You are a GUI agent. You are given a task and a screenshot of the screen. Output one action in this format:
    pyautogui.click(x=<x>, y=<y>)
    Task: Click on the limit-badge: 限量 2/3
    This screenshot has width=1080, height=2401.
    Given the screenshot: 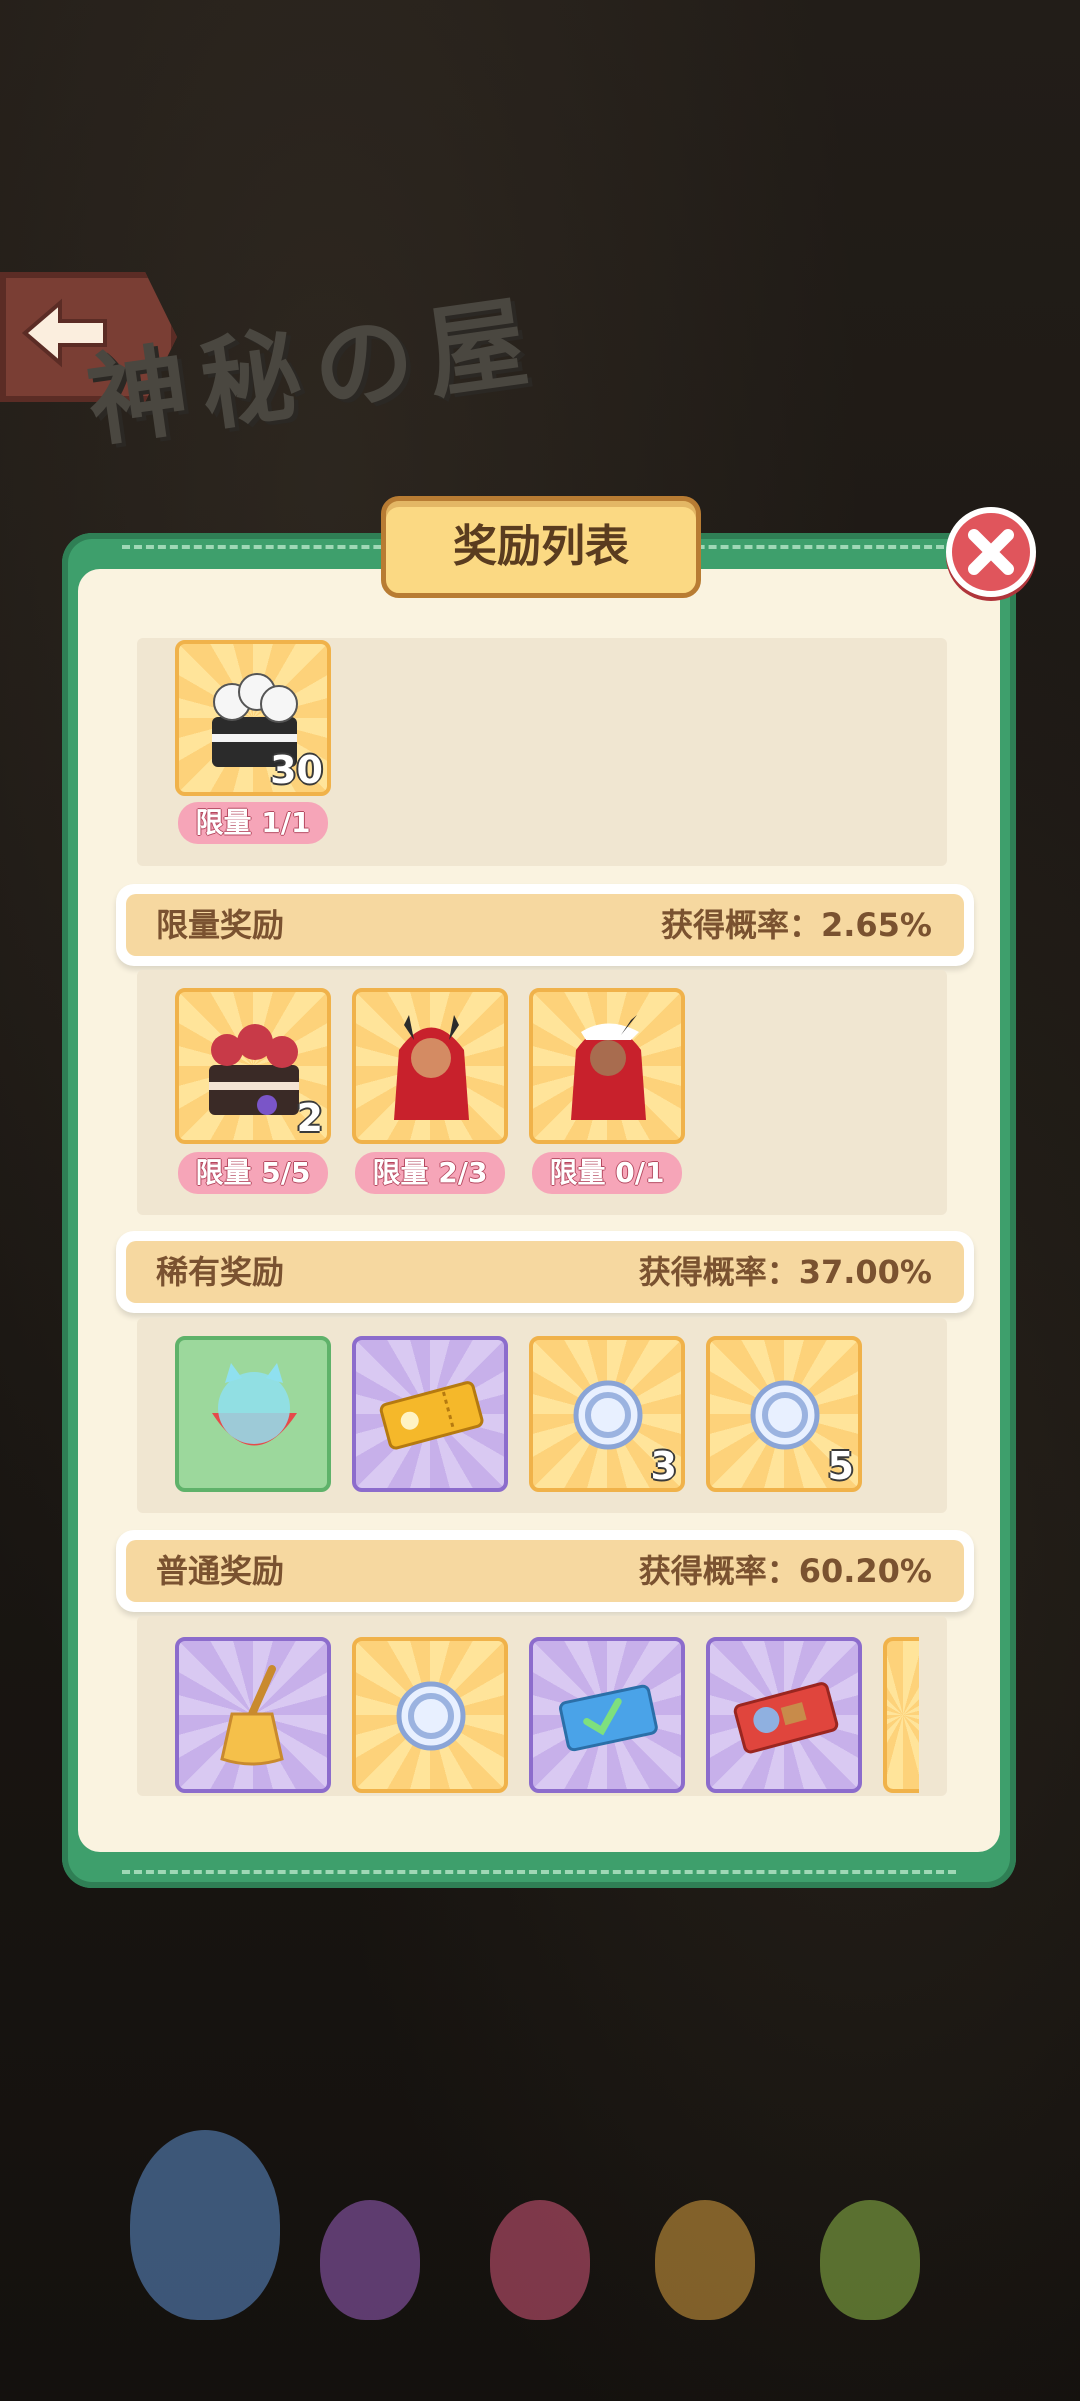 What is the action you would take?
    pyautogui.click(x=430, y=1173)
    